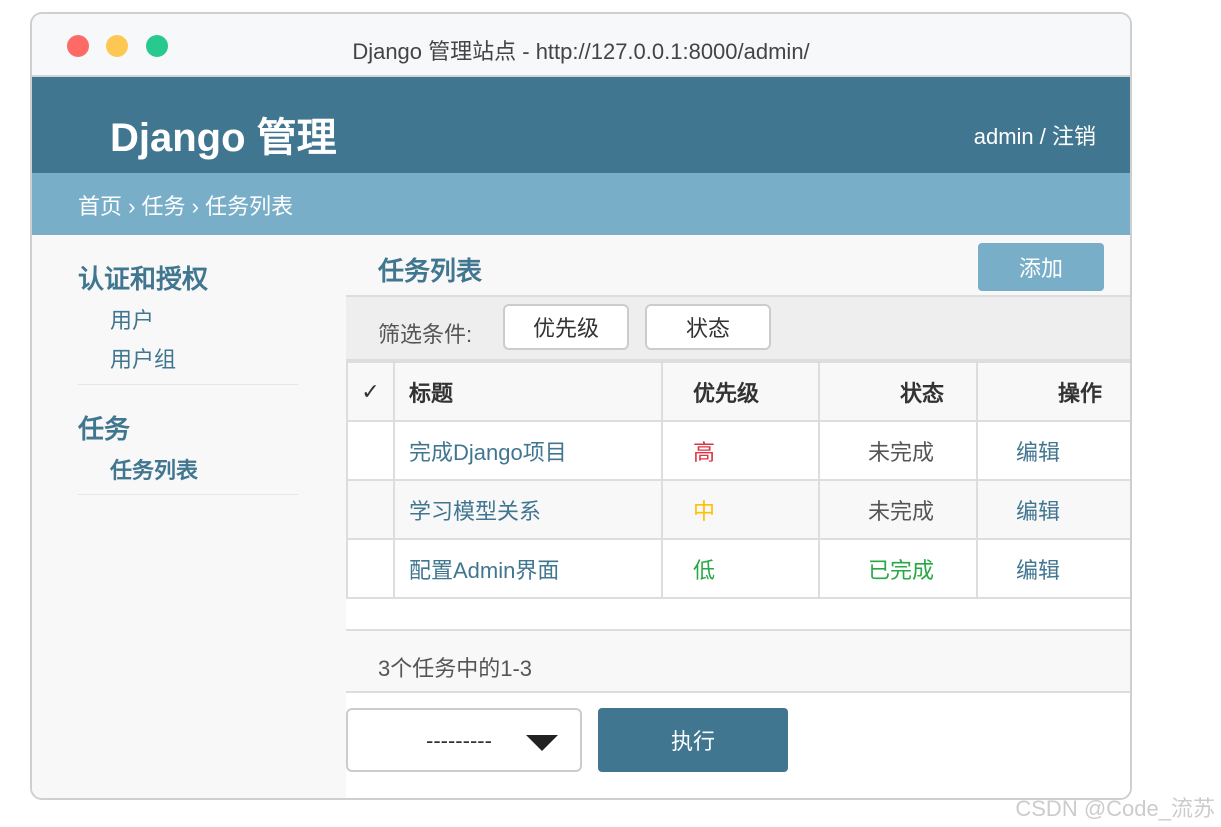 The image size is (1221, 827). Describe the element at coordinates (528, 391) in the screenshot. I see `column-header-title: 标题` at that location.